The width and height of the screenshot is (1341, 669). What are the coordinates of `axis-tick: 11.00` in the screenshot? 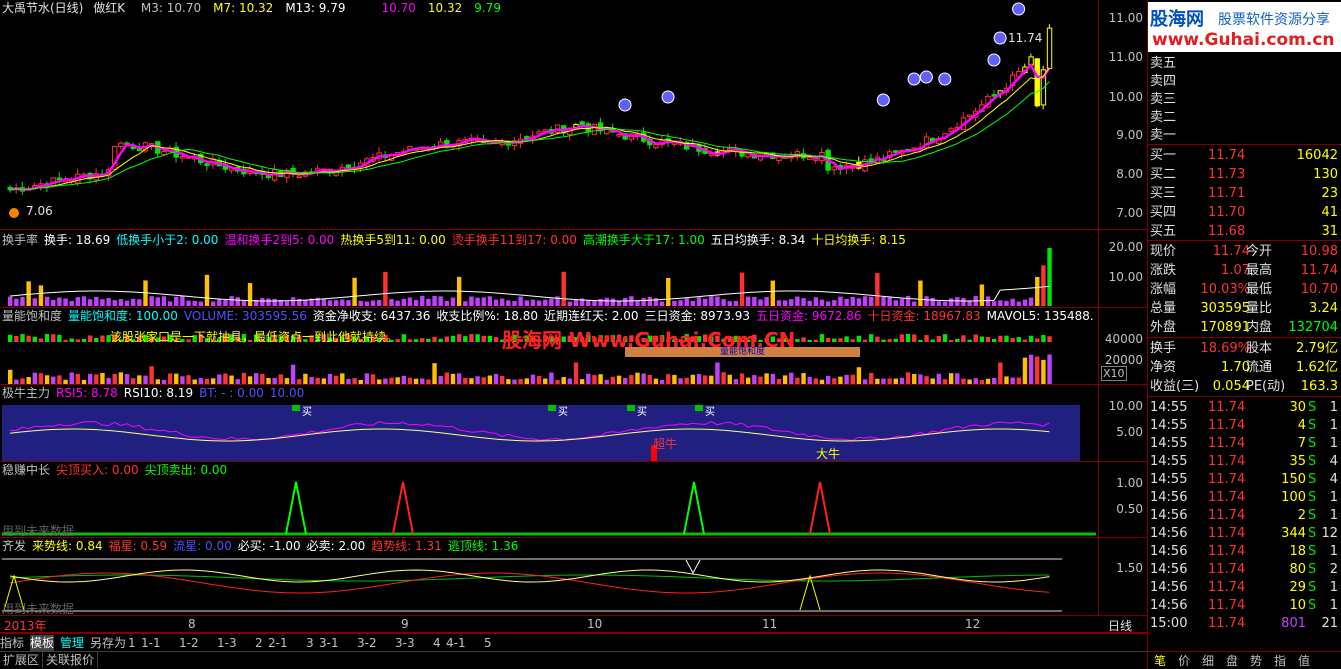 It's located at (1125, 18).